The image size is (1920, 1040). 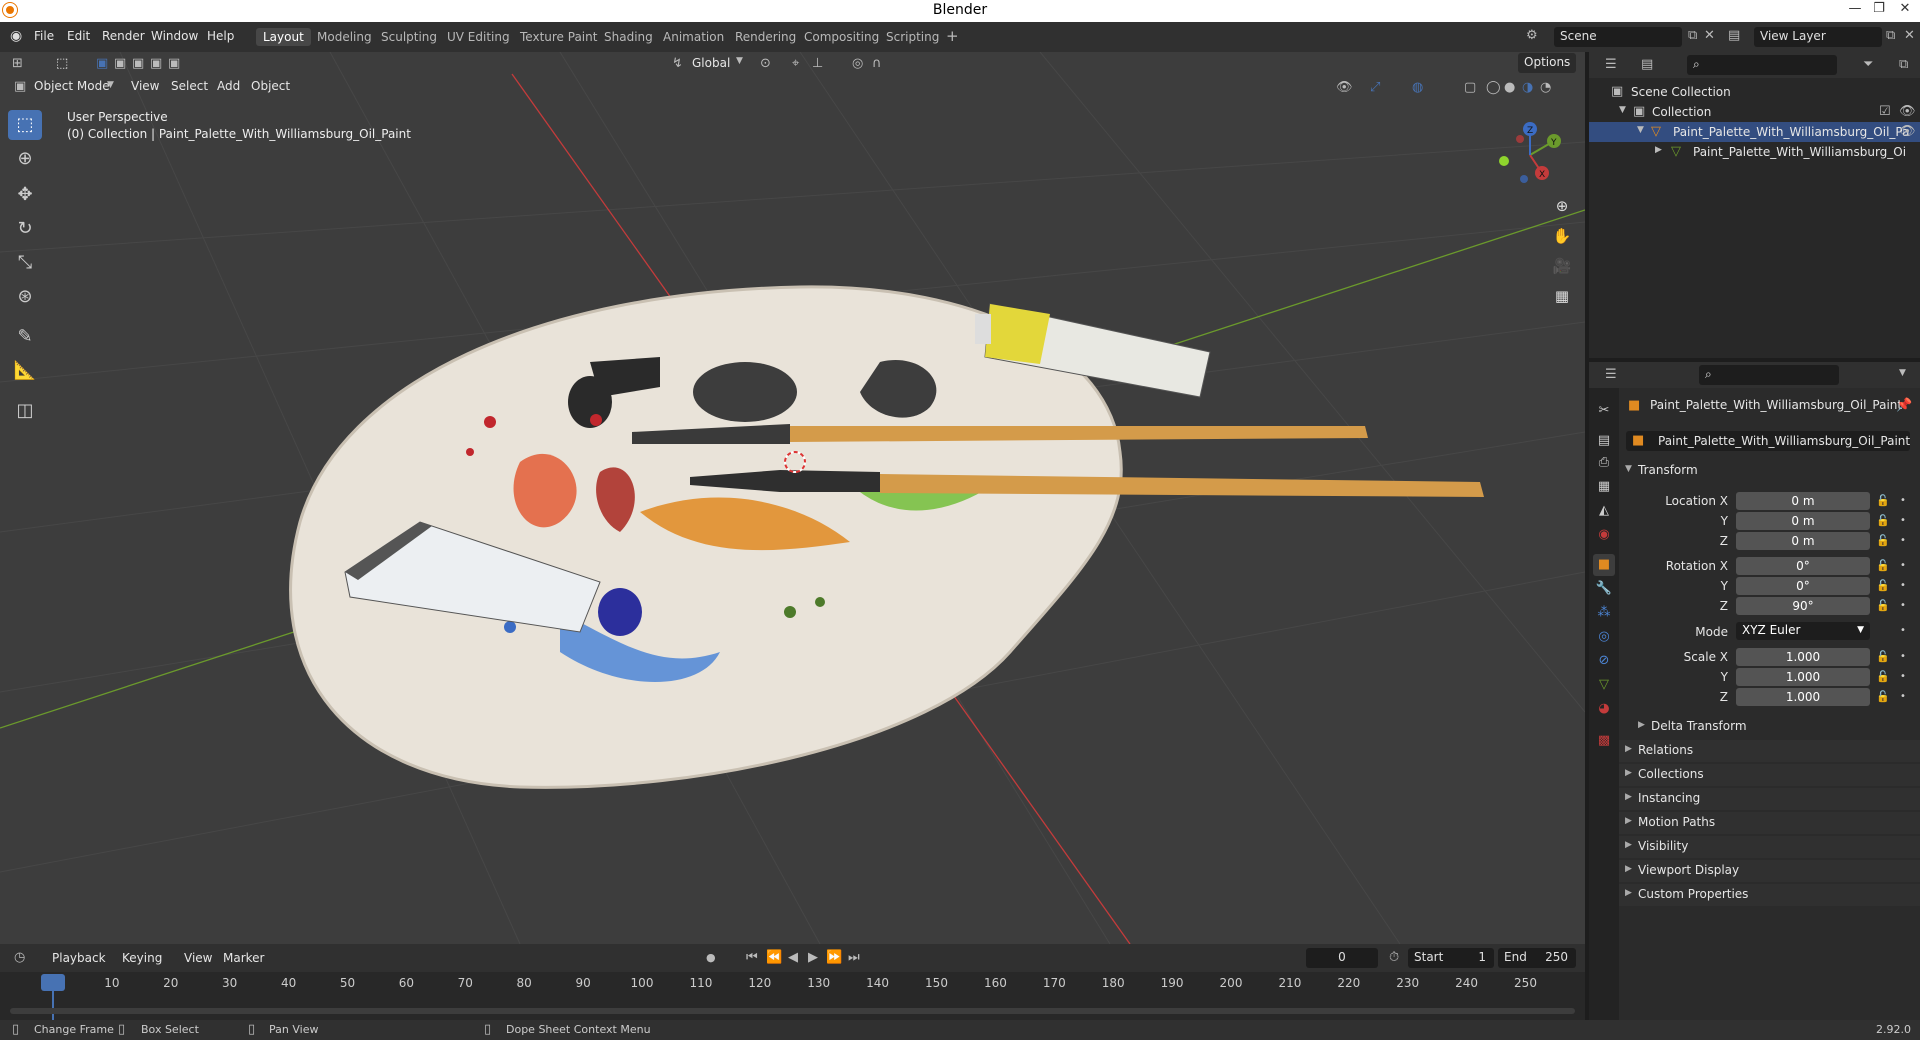 I want to click on material-tab-icon: ◕, so click(x=1604, y=709).